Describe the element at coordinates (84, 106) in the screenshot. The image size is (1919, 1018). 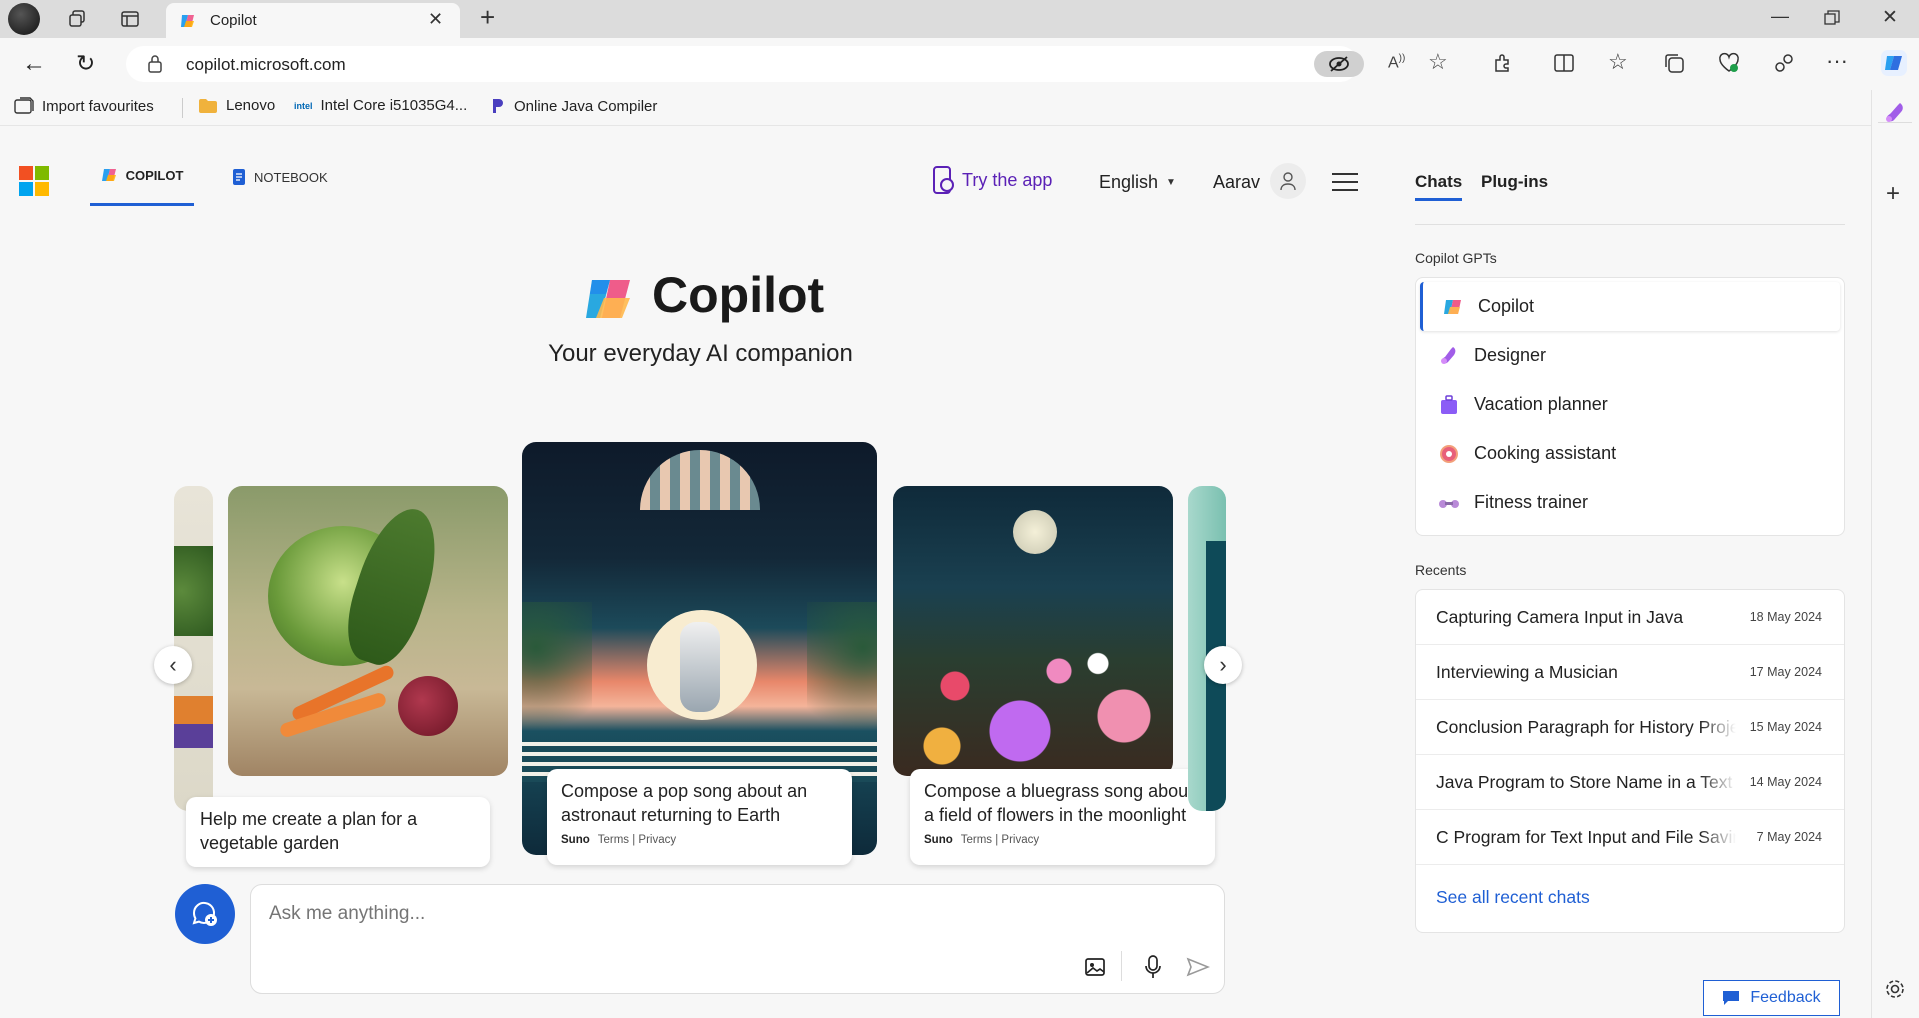
I see `import-favourites-link: Import favourites` at that location.